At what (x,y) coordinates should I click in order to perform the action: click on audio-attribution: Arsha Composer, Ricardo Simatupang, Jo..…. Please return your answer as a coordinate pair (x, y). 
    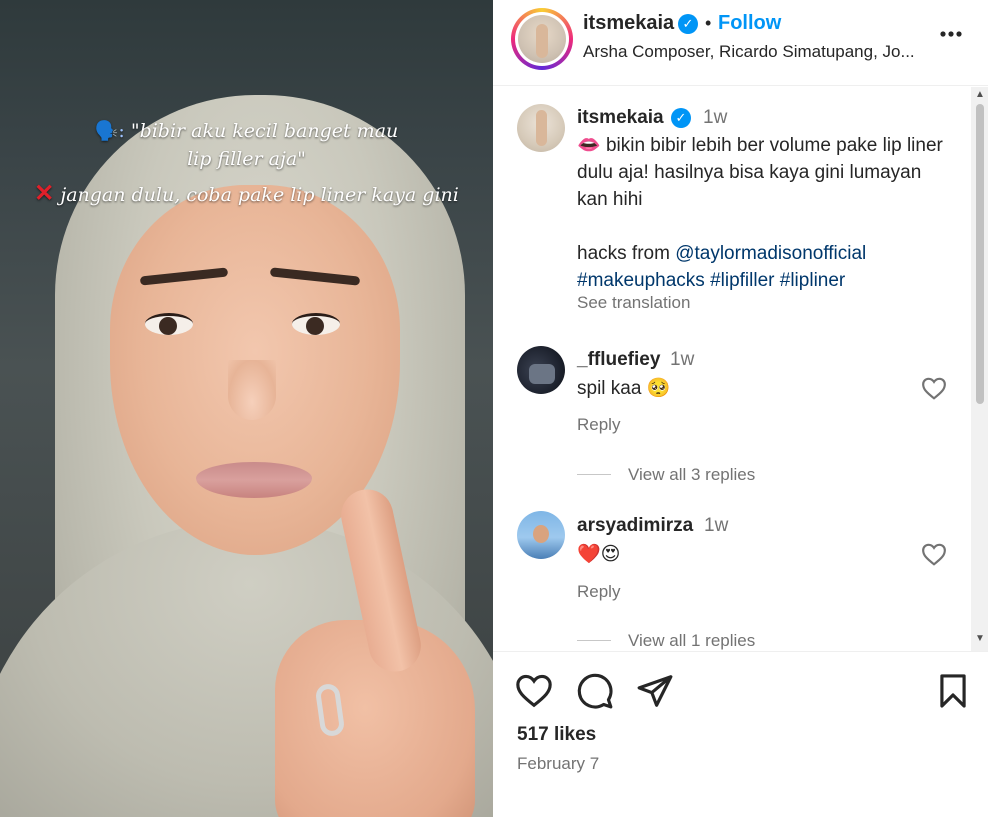
    Looking at the image, I should click on (749, 52).